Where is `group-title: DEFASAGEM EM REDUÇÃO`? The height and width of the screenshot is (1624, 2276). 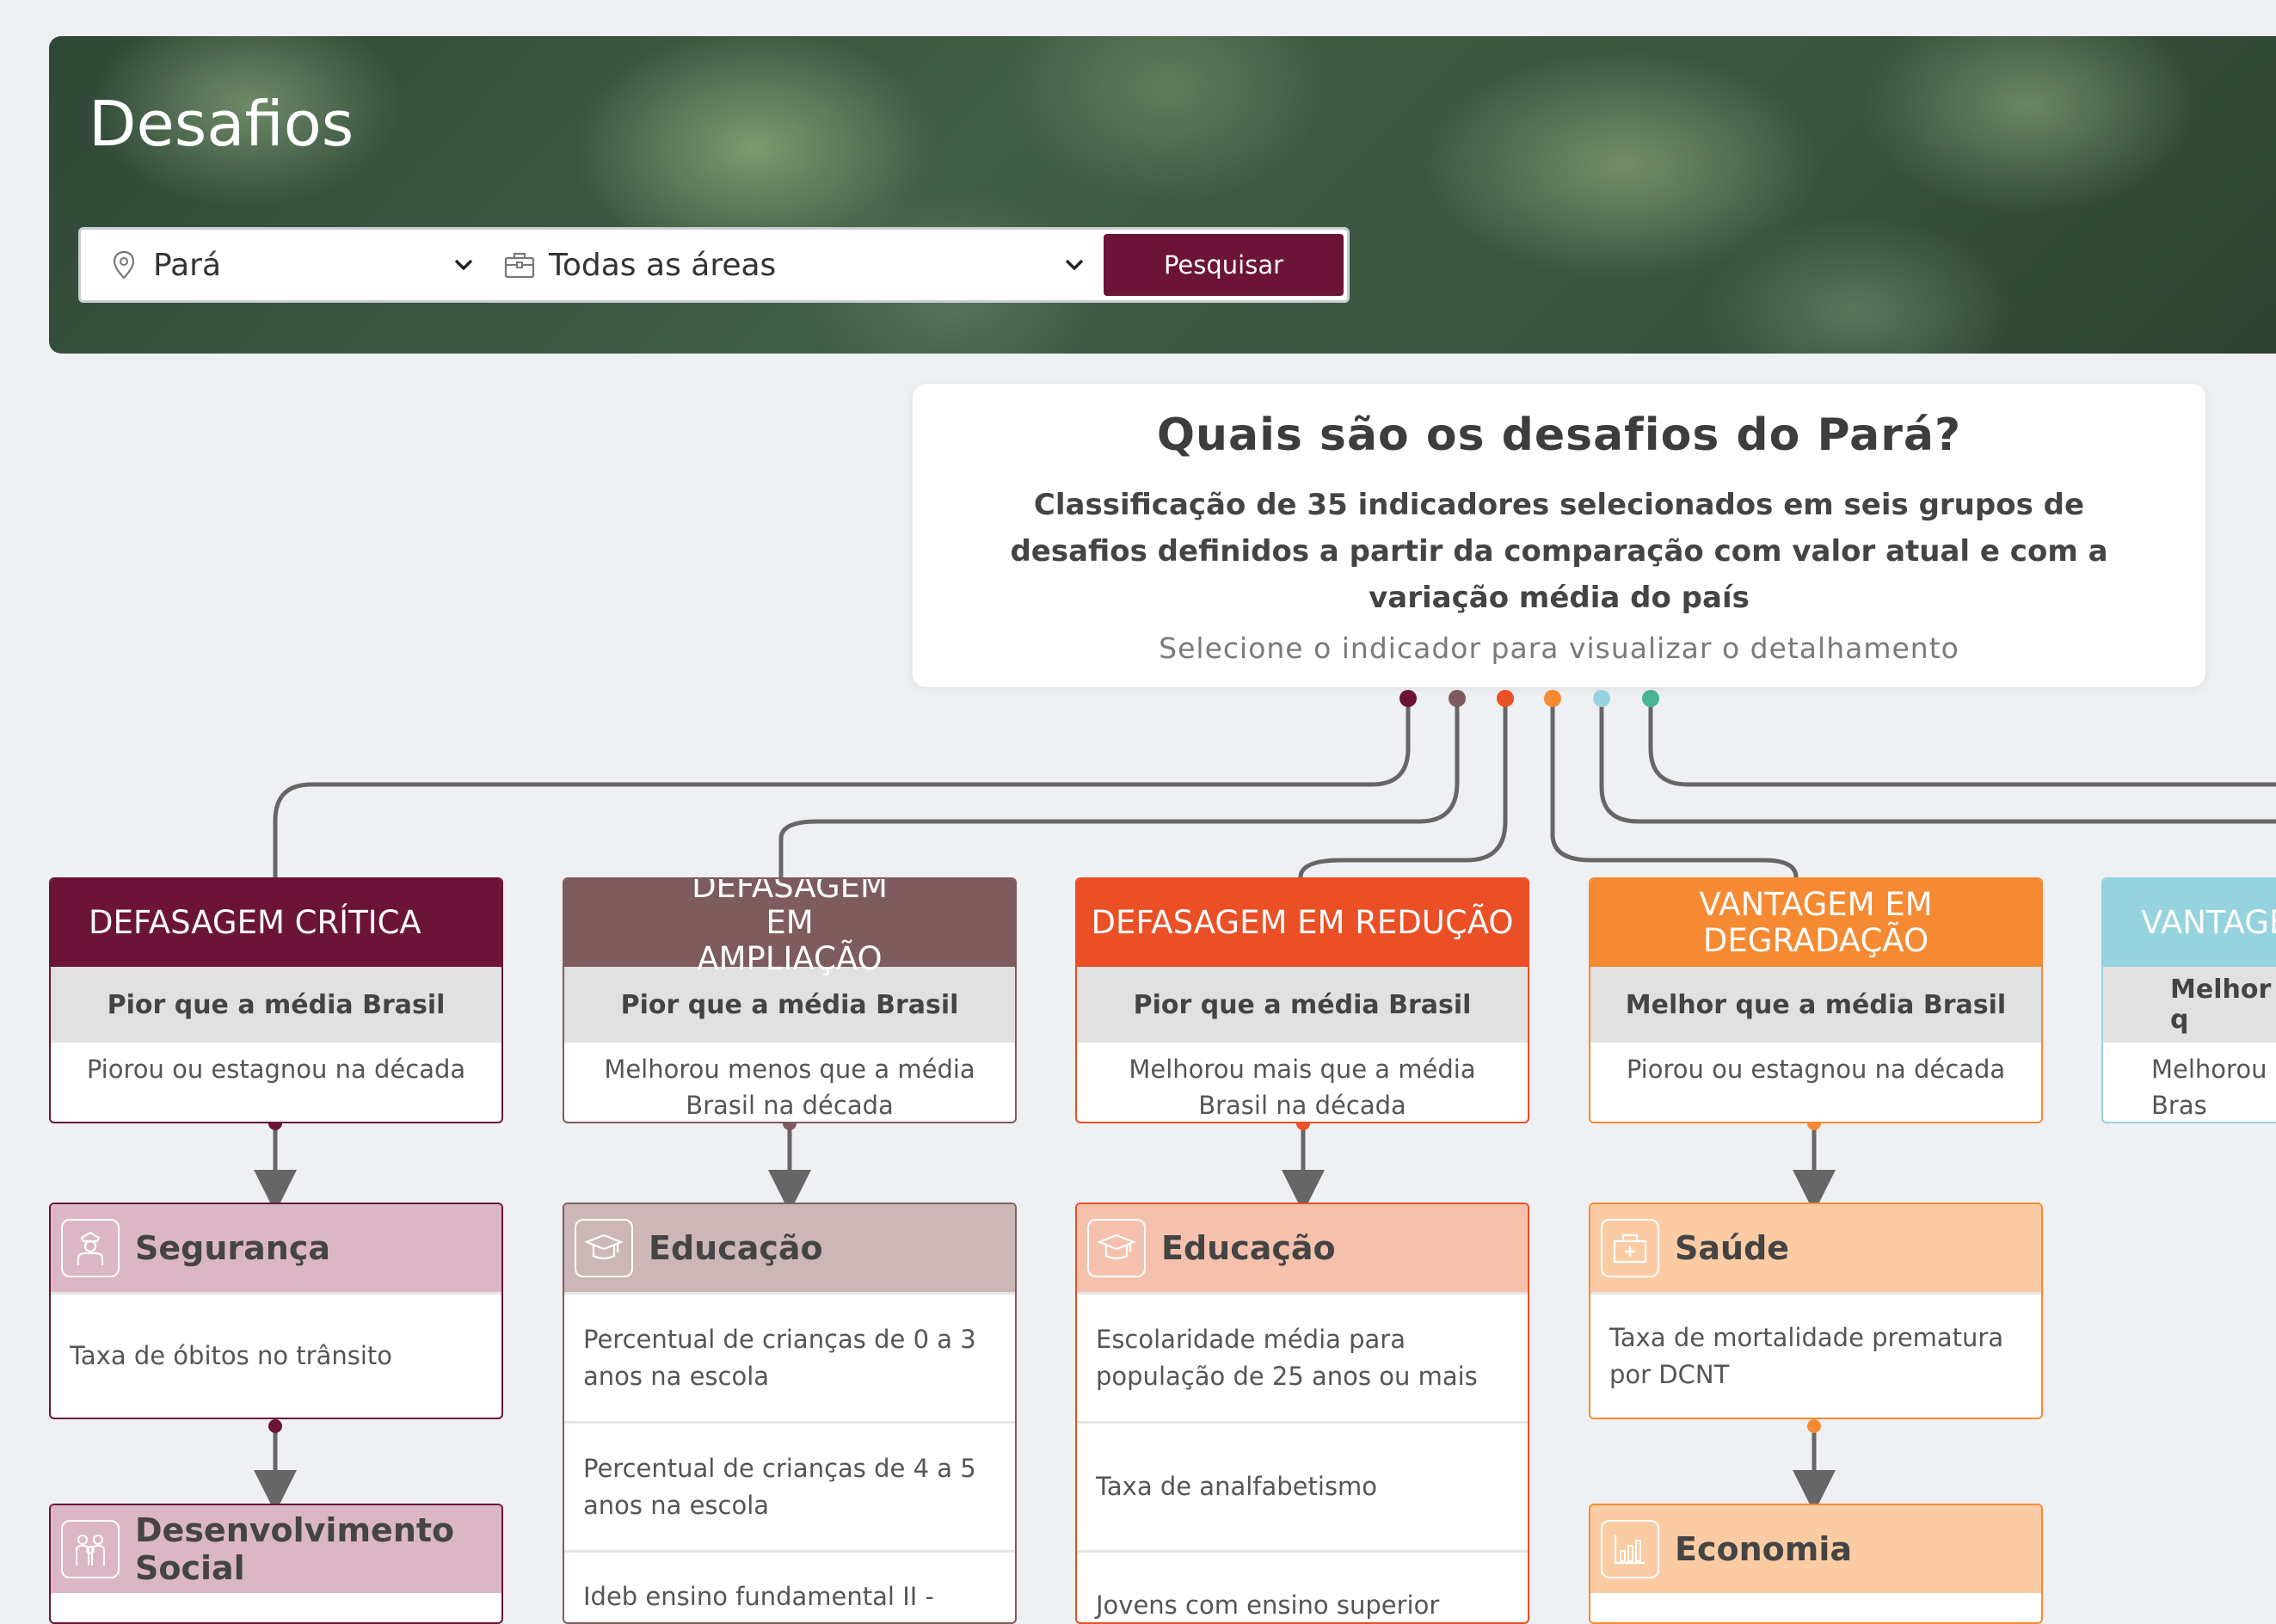 group-title: DEFASAGEM EM REDUÇÃO is located at coordinates (1302, 923).